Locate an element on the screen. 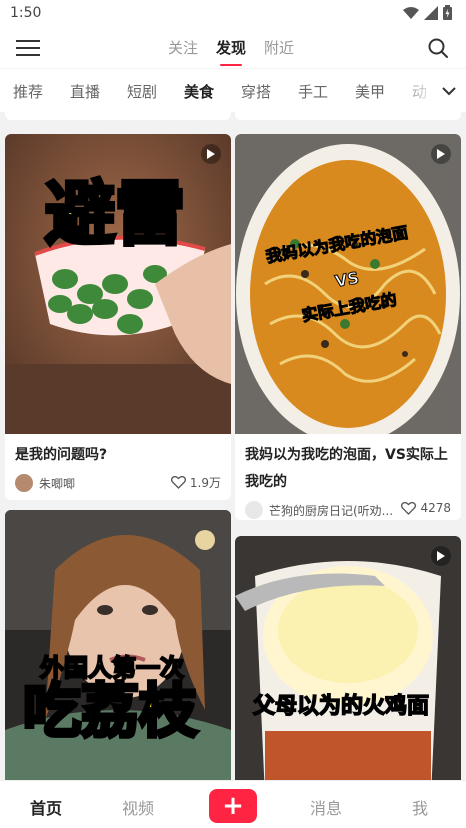 The width and height of the screenshot is (466, 828). menu-icon is located at coordinates (28, 48).